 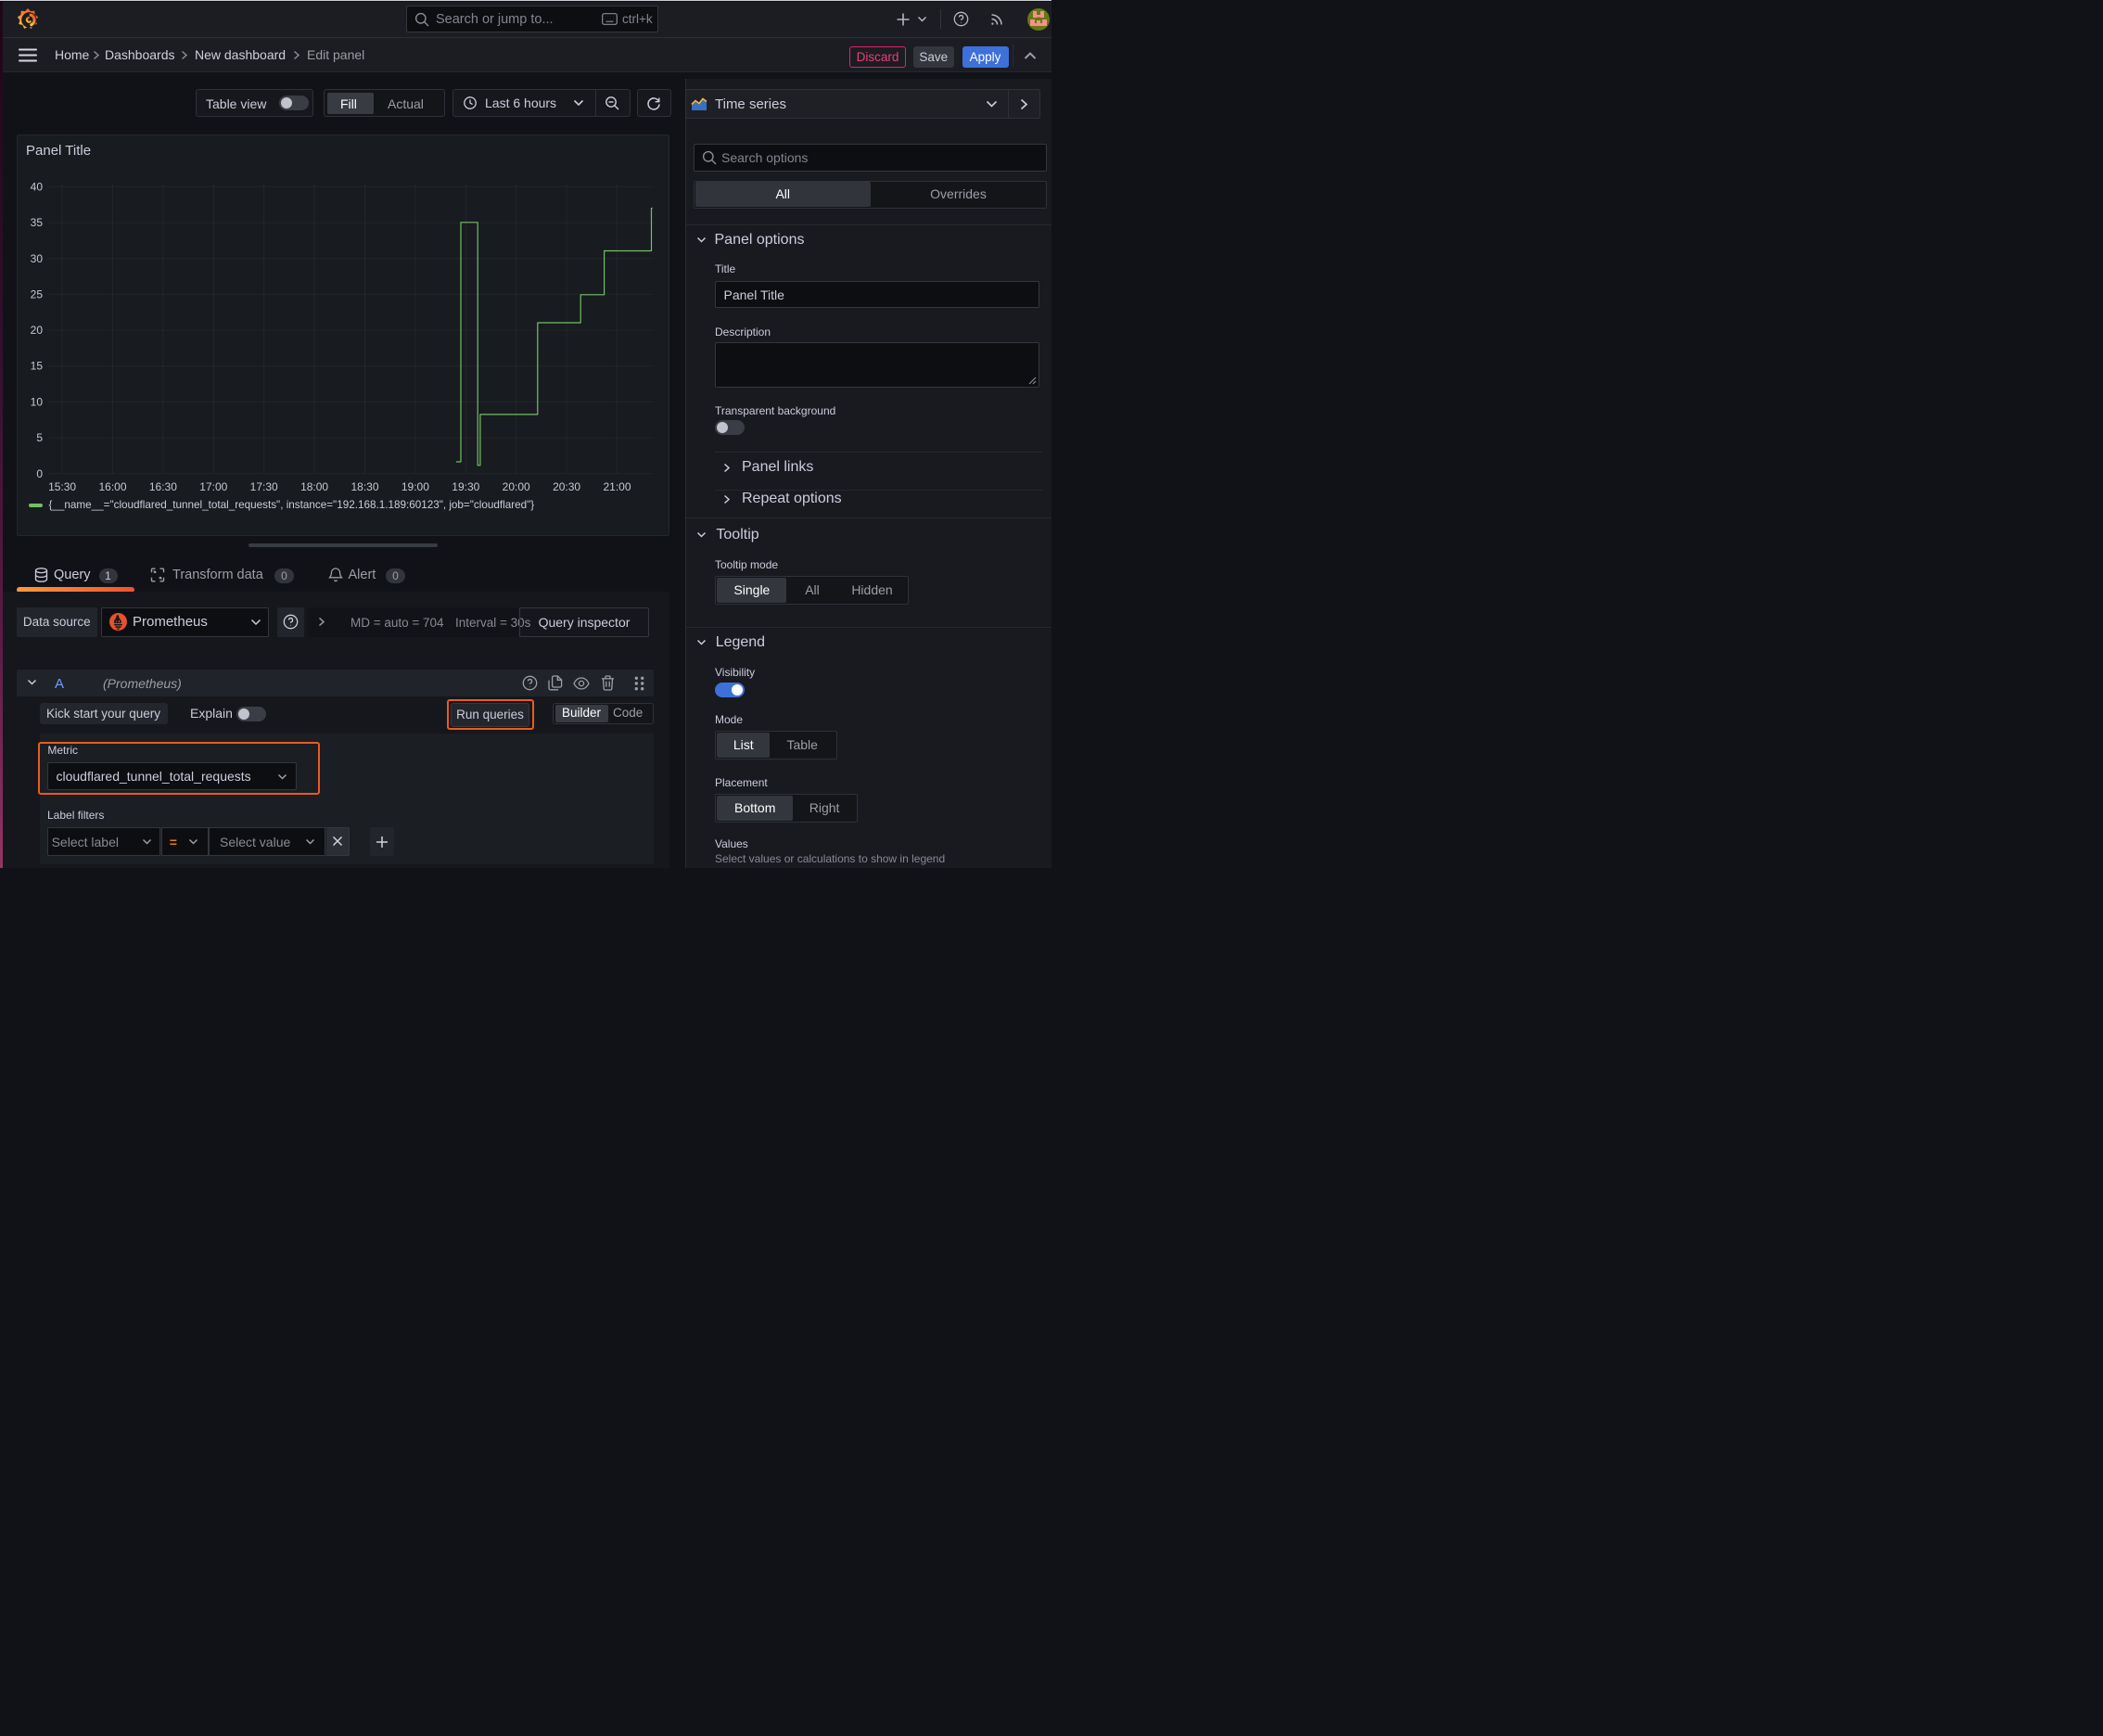 What do you see at coordinates (62, 487) in the screenshot?
I see `svg-text: 15:30` at bounding box center [62, 487].